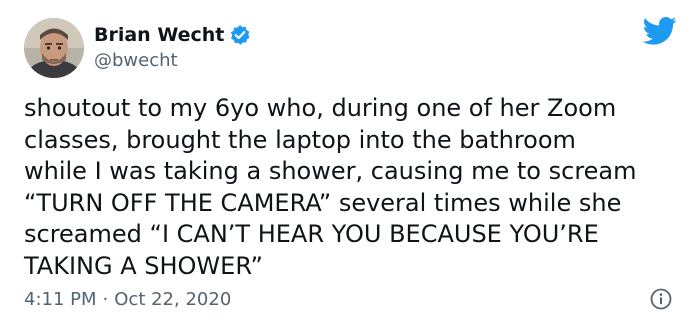 The height and width of the screenshot is (324, 698). What do you see at coordinates (143, 265) in the screenshot?
I see `tweet-text-line: TAKING A SHOWER”` at bounding box center [143, 265].